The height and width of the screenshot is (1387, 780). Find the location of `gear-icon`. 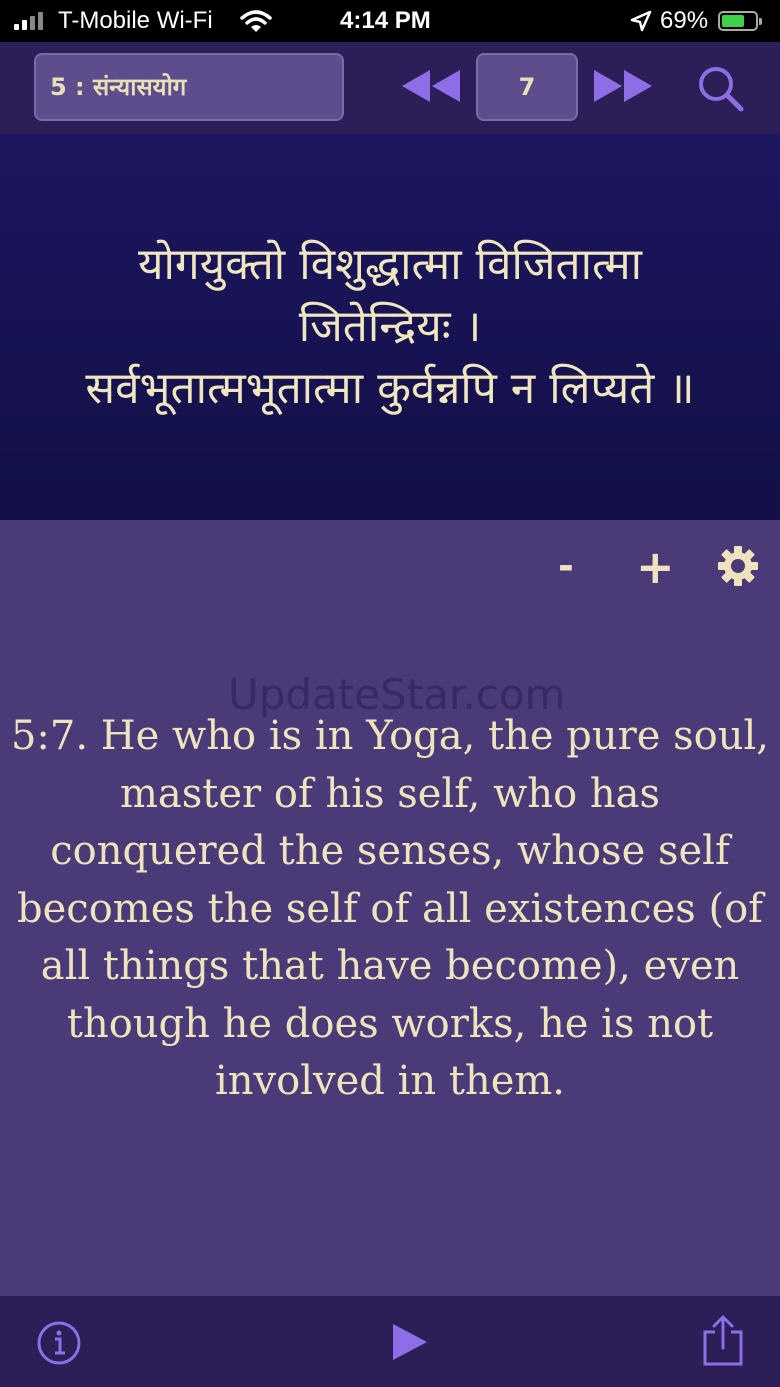

gear-icon is located at coordinates (738, 568).